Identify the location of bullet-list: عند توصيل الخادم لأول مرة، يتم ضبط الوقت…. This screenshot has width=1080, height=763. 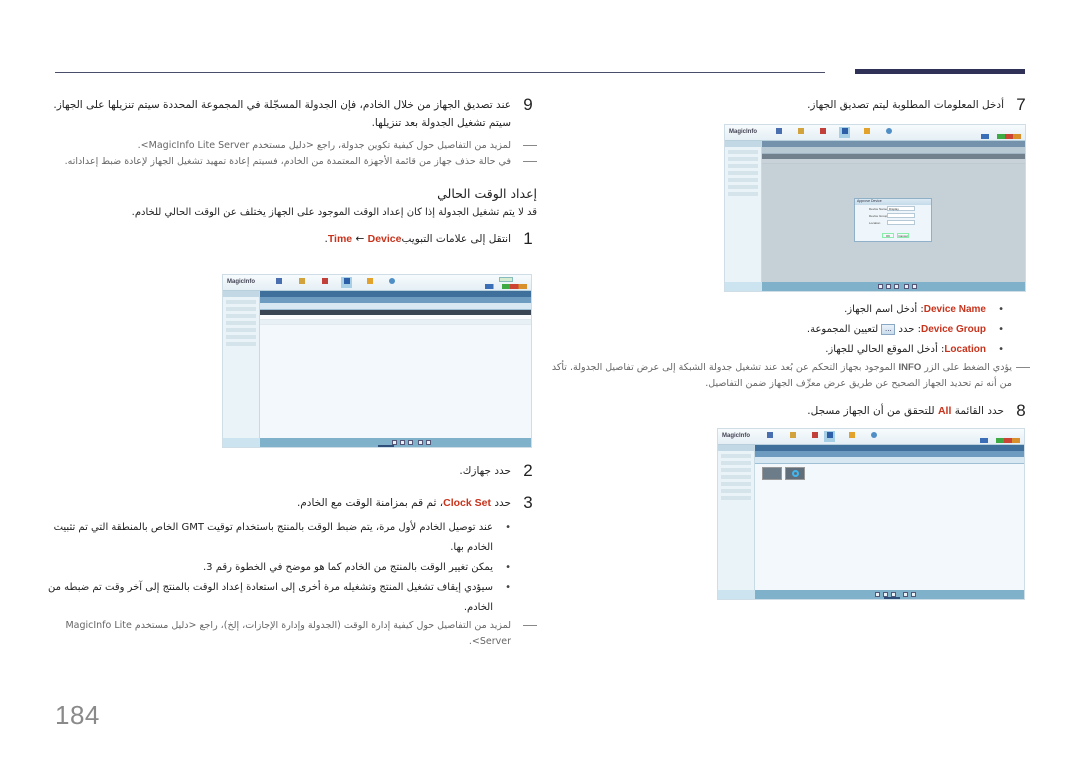
(288, 568).